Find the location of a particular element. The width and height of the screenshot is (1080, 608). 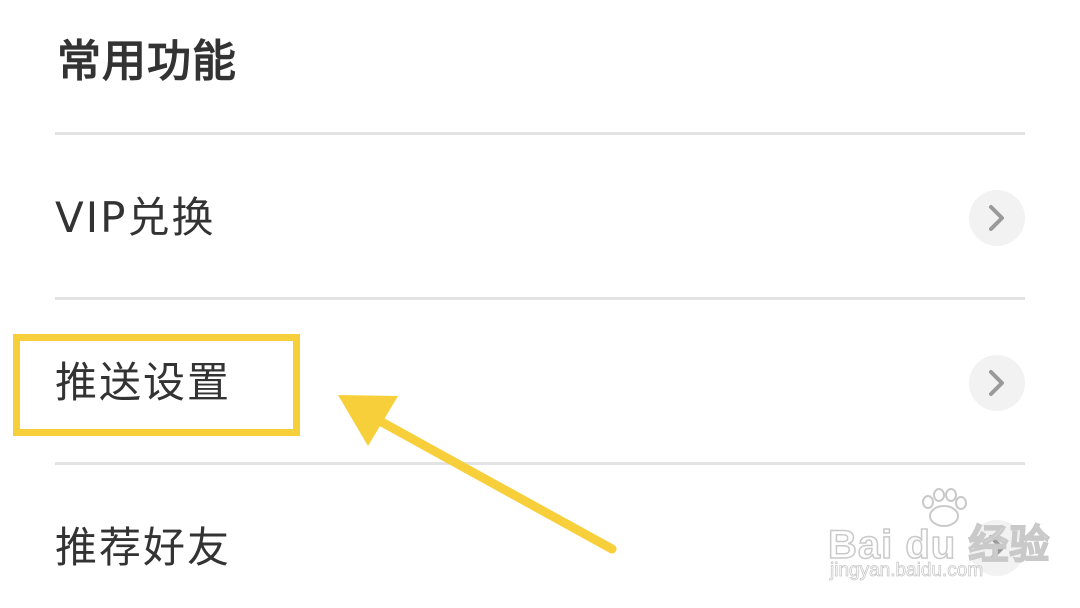

menu-item-label: 推荐好友 is located at coordinates (143, 547).